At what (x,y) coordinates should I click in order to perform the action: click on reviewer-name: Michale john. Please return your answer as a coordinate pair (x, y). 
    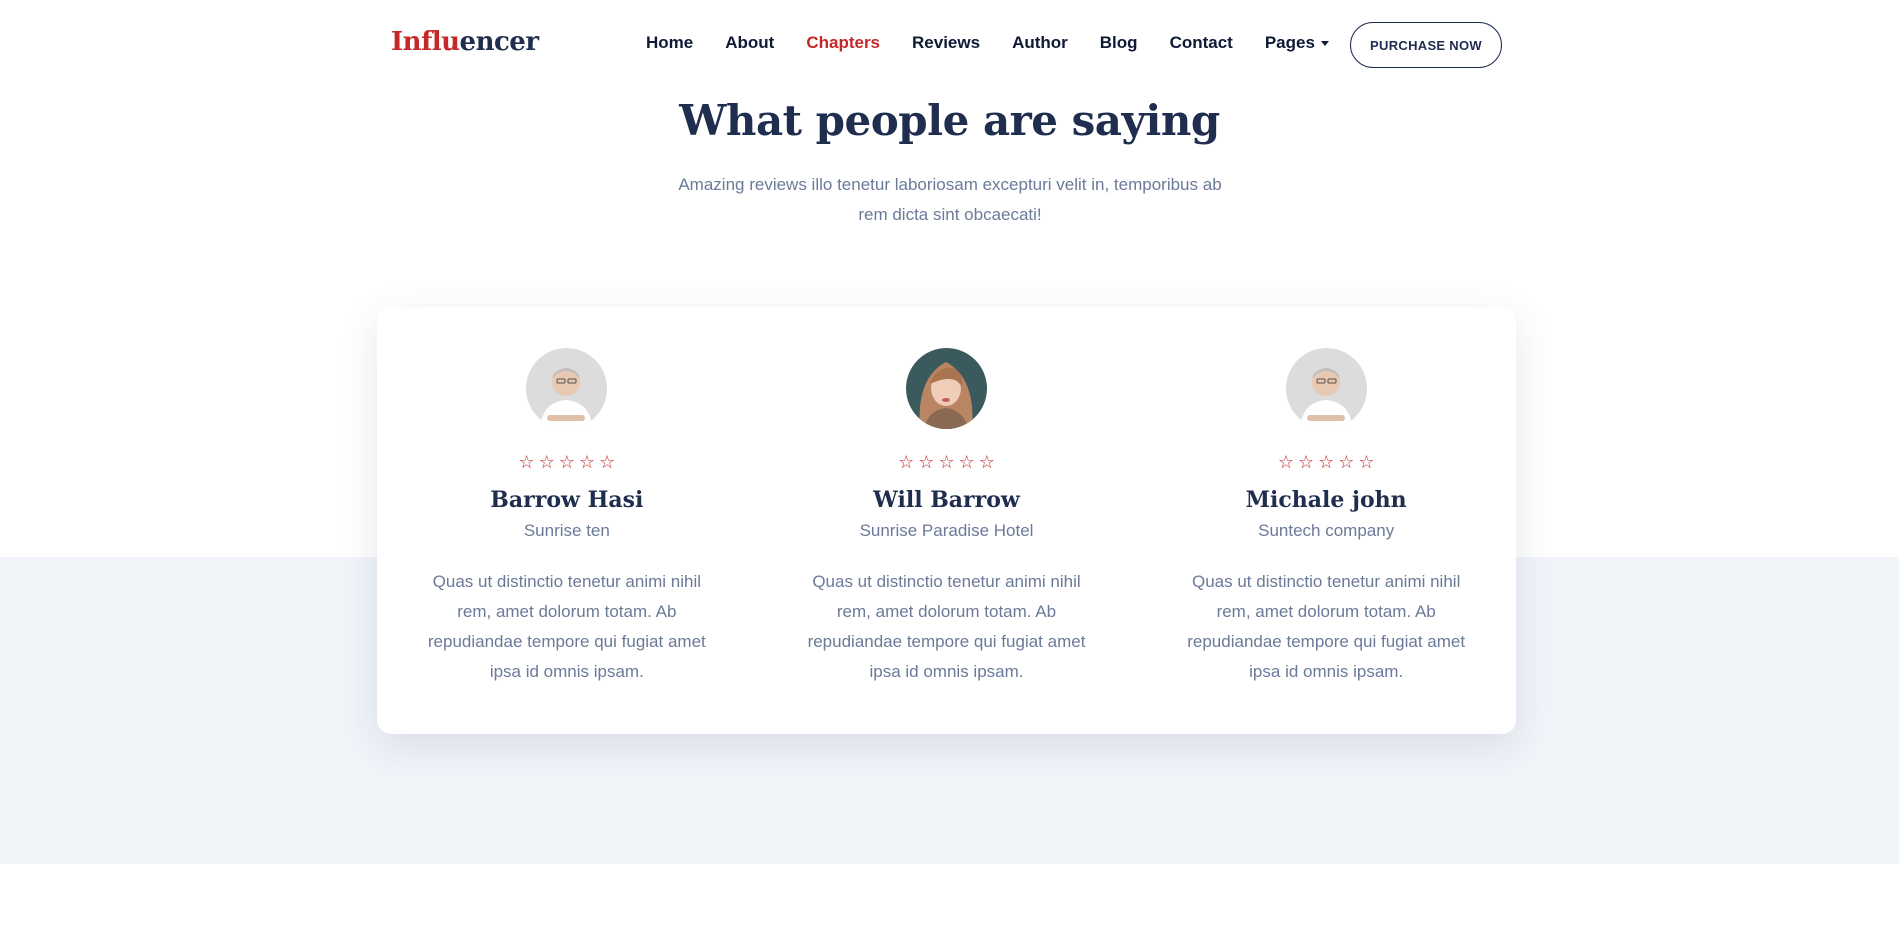
    Looking at the image, I should click on (1326, 500).